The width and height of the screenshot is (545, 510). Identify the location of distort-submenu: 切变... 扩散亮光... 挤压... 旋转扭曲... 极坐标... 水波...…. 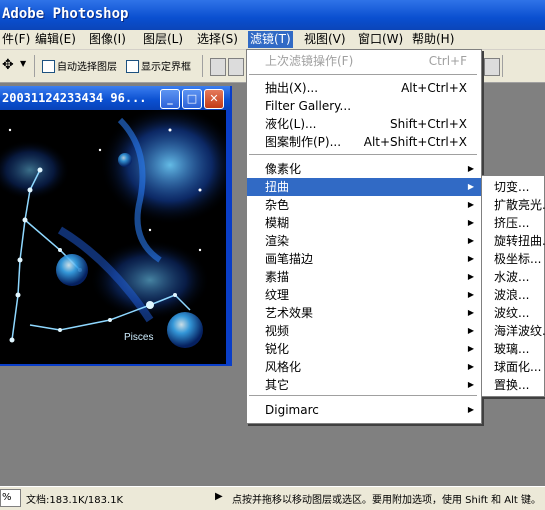
(513, 286).